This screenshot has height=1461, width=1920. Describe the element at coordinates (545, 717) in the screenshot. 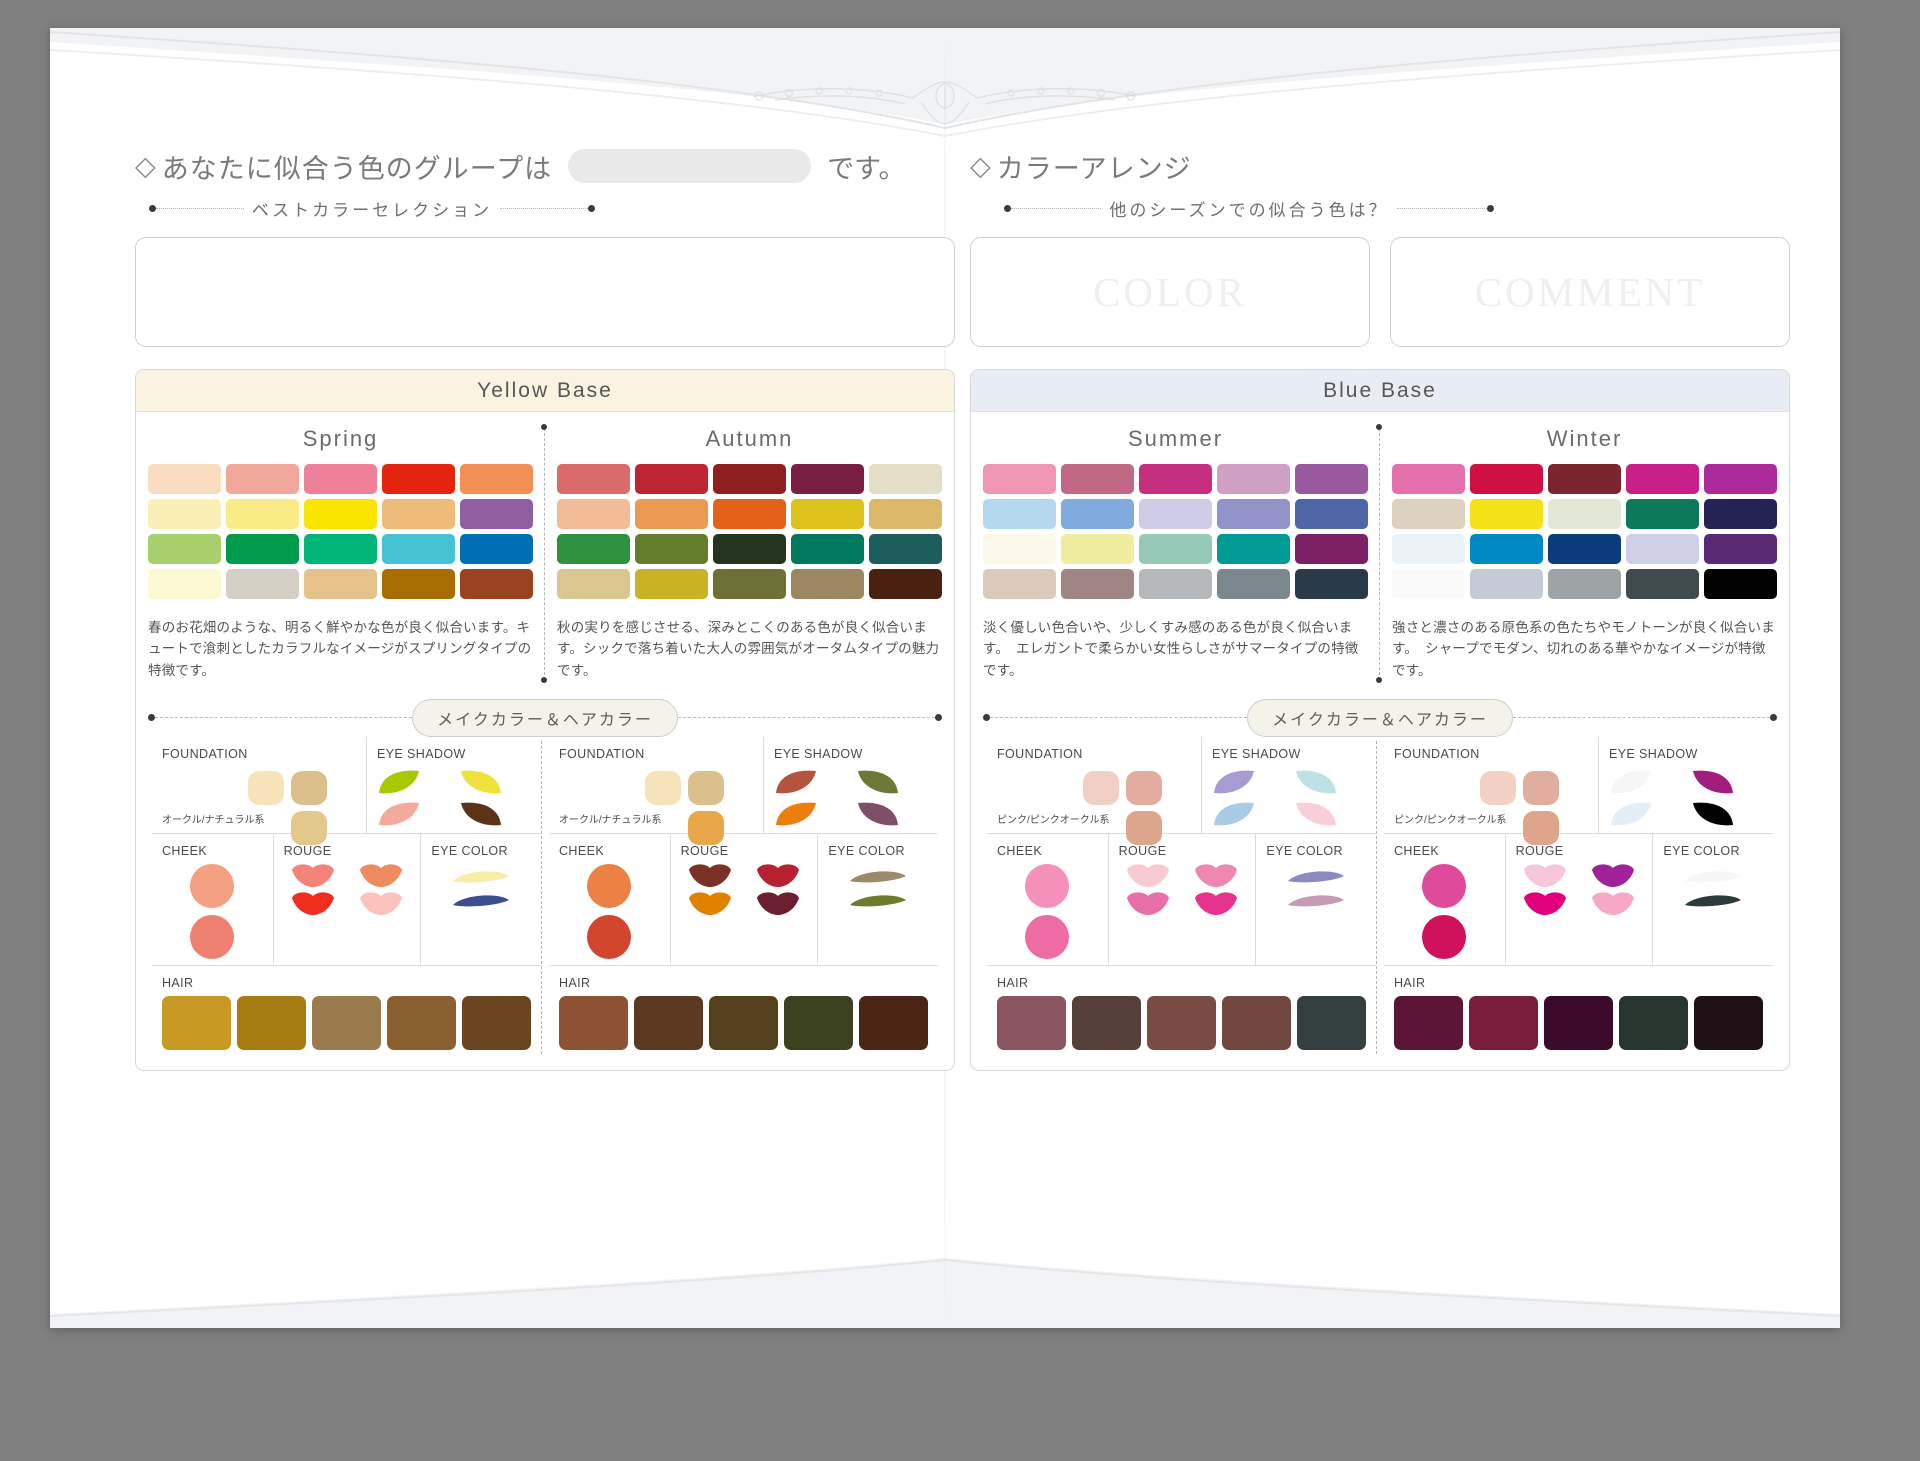

I see `makeup-divider-left: メイクカラー＆ヘアカラー` at that location.